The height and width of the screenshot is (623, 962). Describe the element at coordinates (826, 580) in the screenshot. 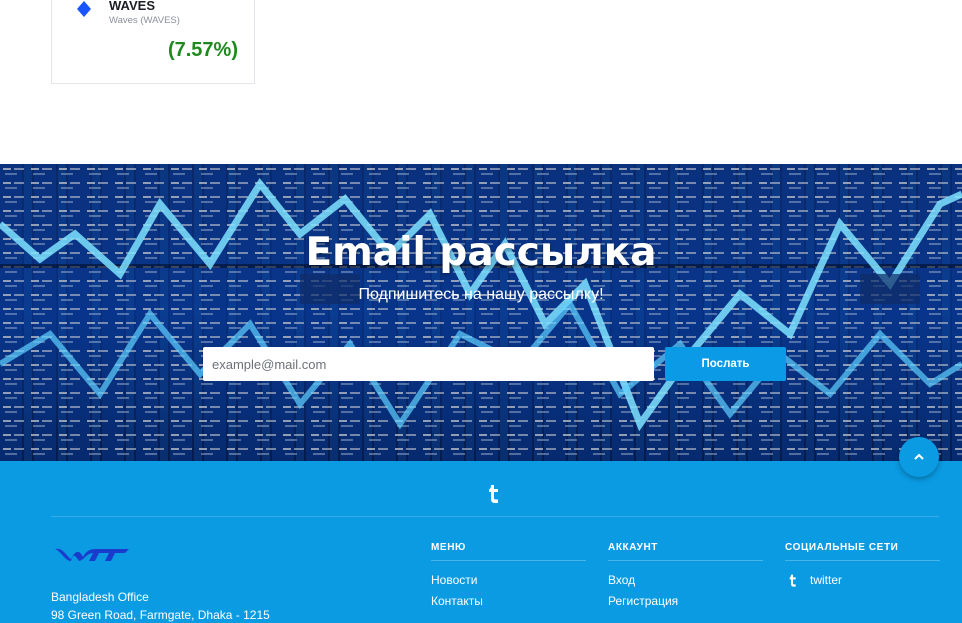

I see `footer-link-twitter: twitter` at that location.